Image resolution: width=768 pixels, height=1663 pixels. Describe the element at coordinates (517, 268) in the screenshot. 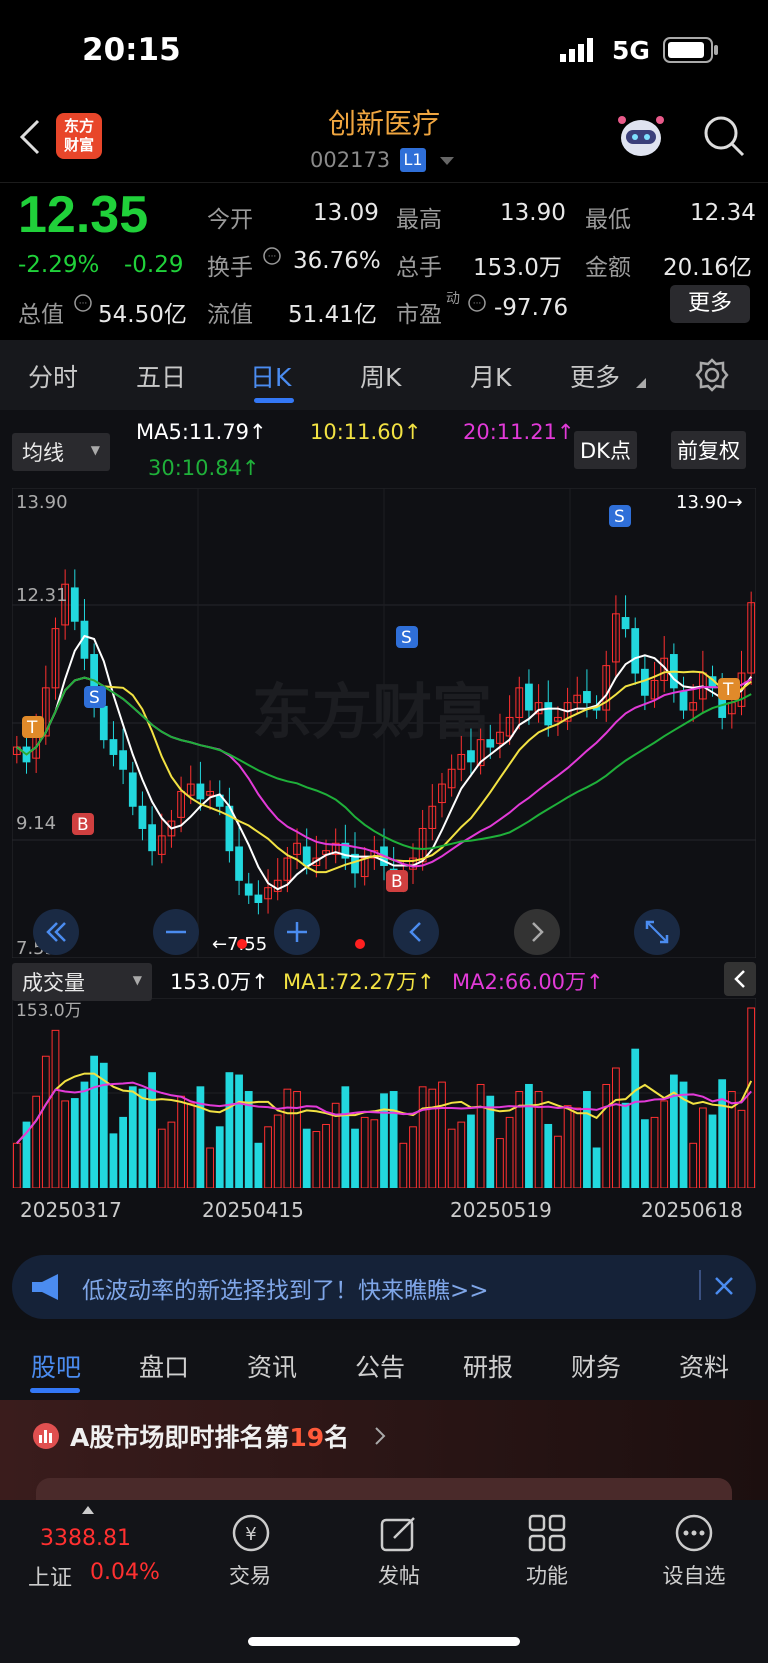

I see `volume-value: 153.0万` at that location.